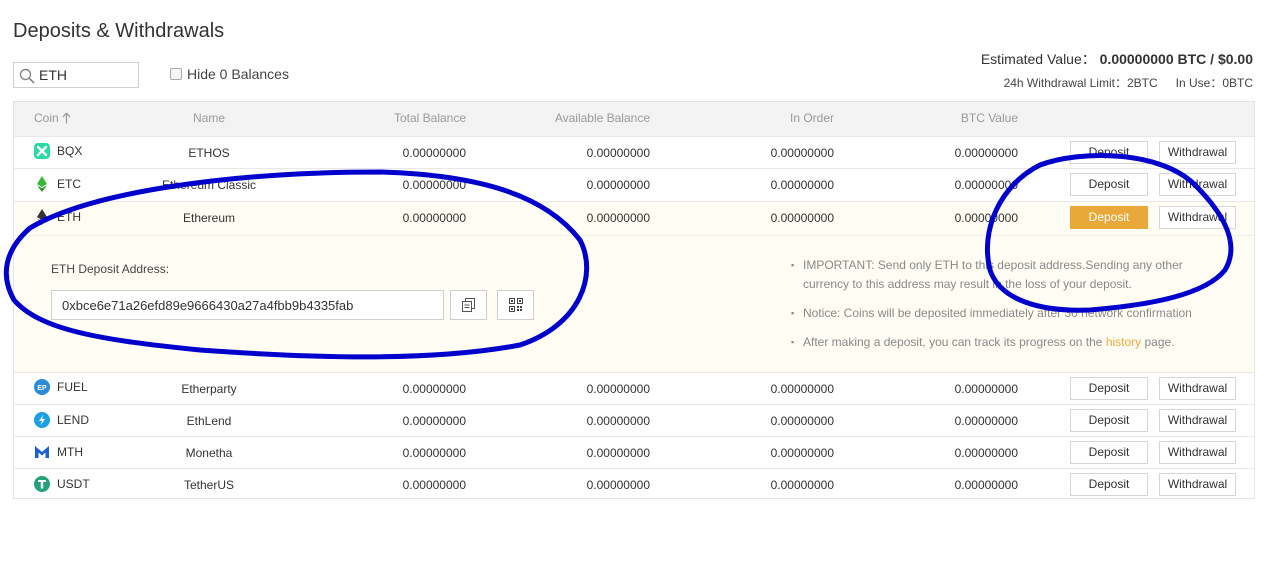 The width and height of the screenshot is (1280, 573). I want to click on coin-name: TetherUS, so click(209, 485).